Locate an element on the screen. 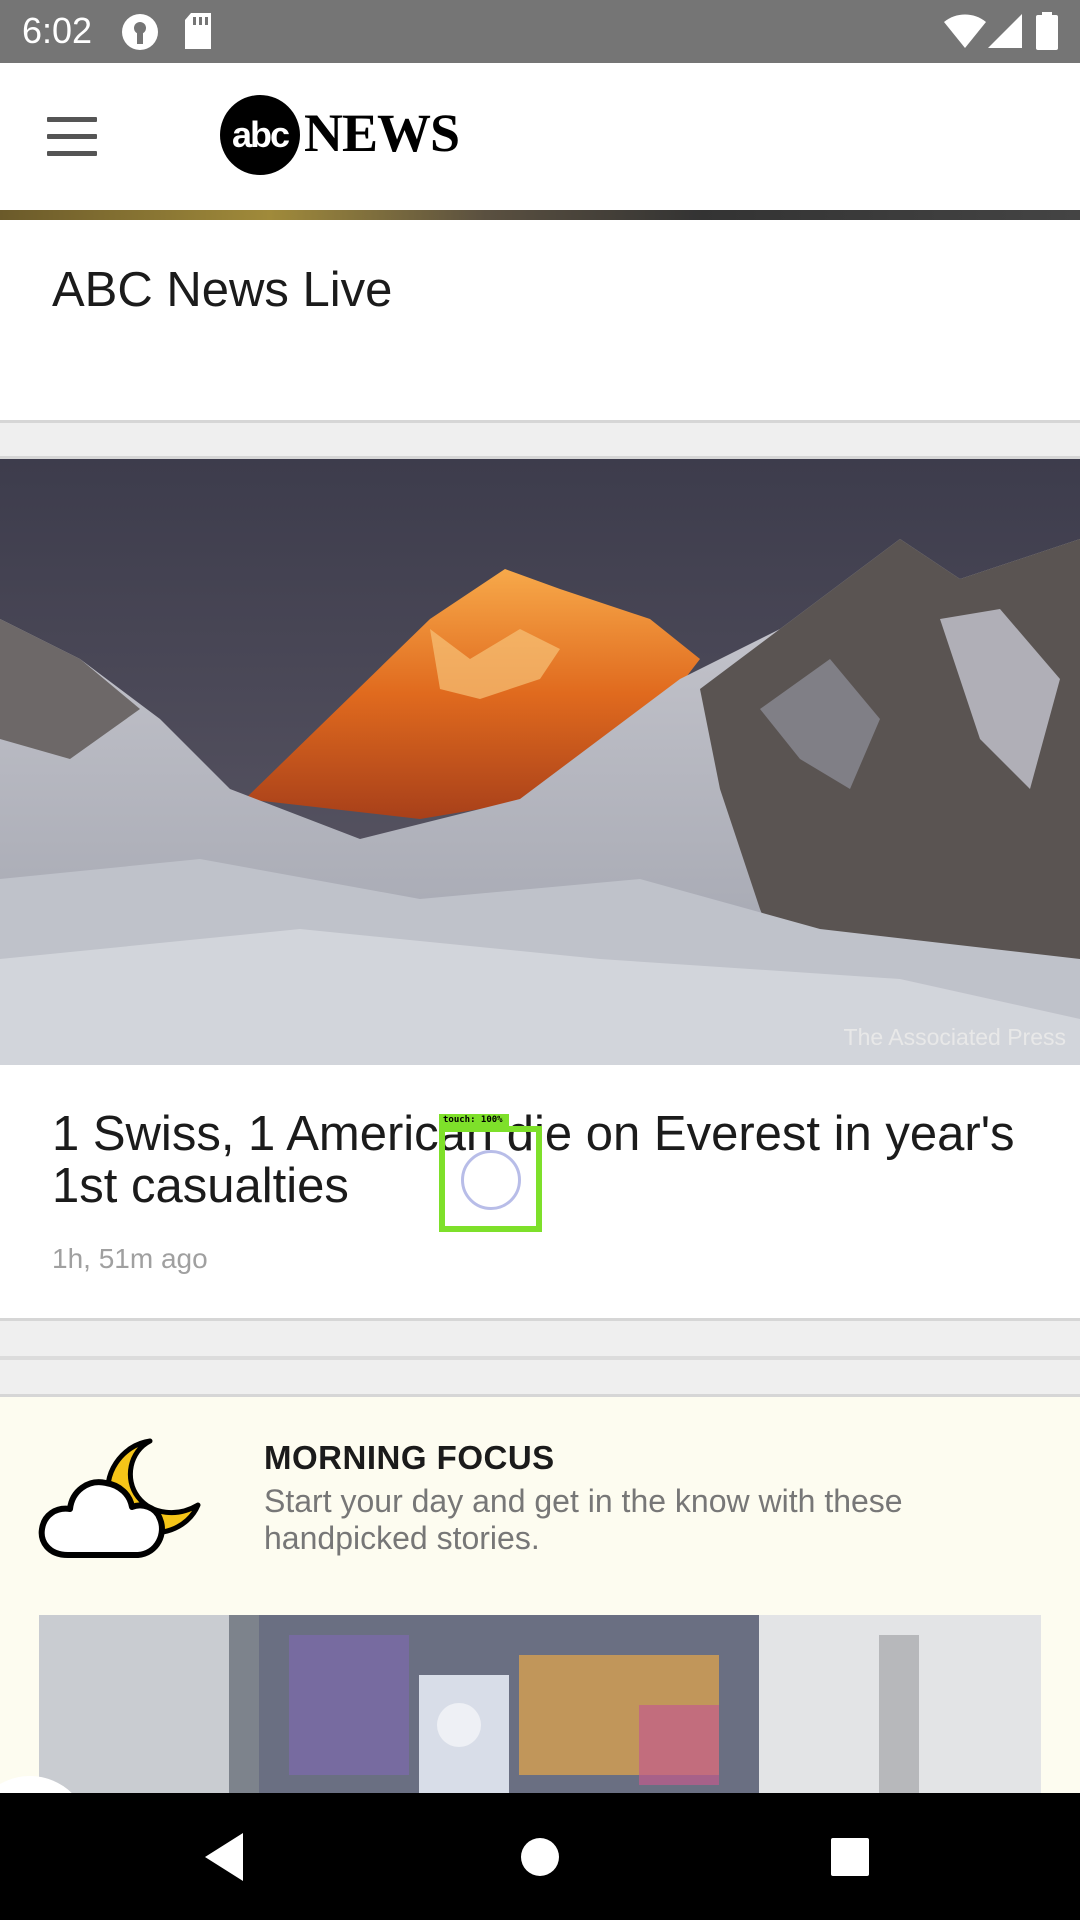  live-card-title: ABC News Live is located at coordinates (222, 290).